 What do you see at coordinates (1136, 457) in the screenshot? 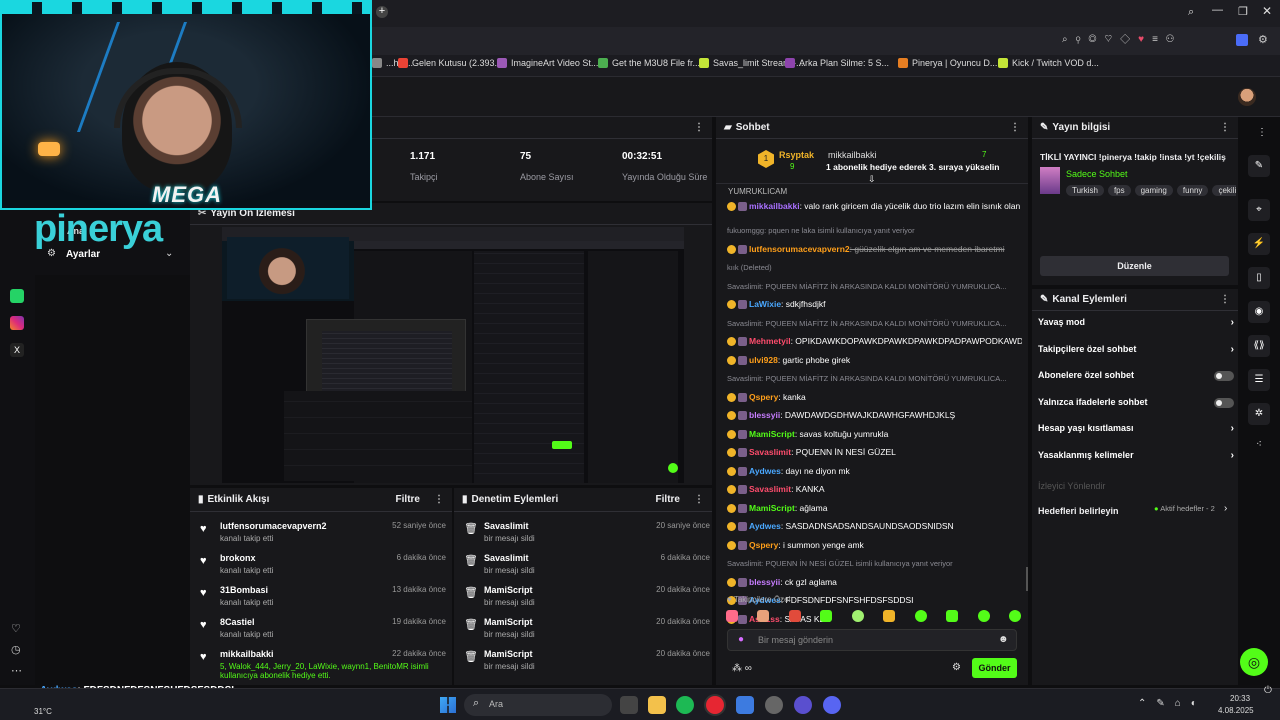
I see `channel-action-item: Yasaklanmış kelimeler ›` at bounding box center [1136, 457].